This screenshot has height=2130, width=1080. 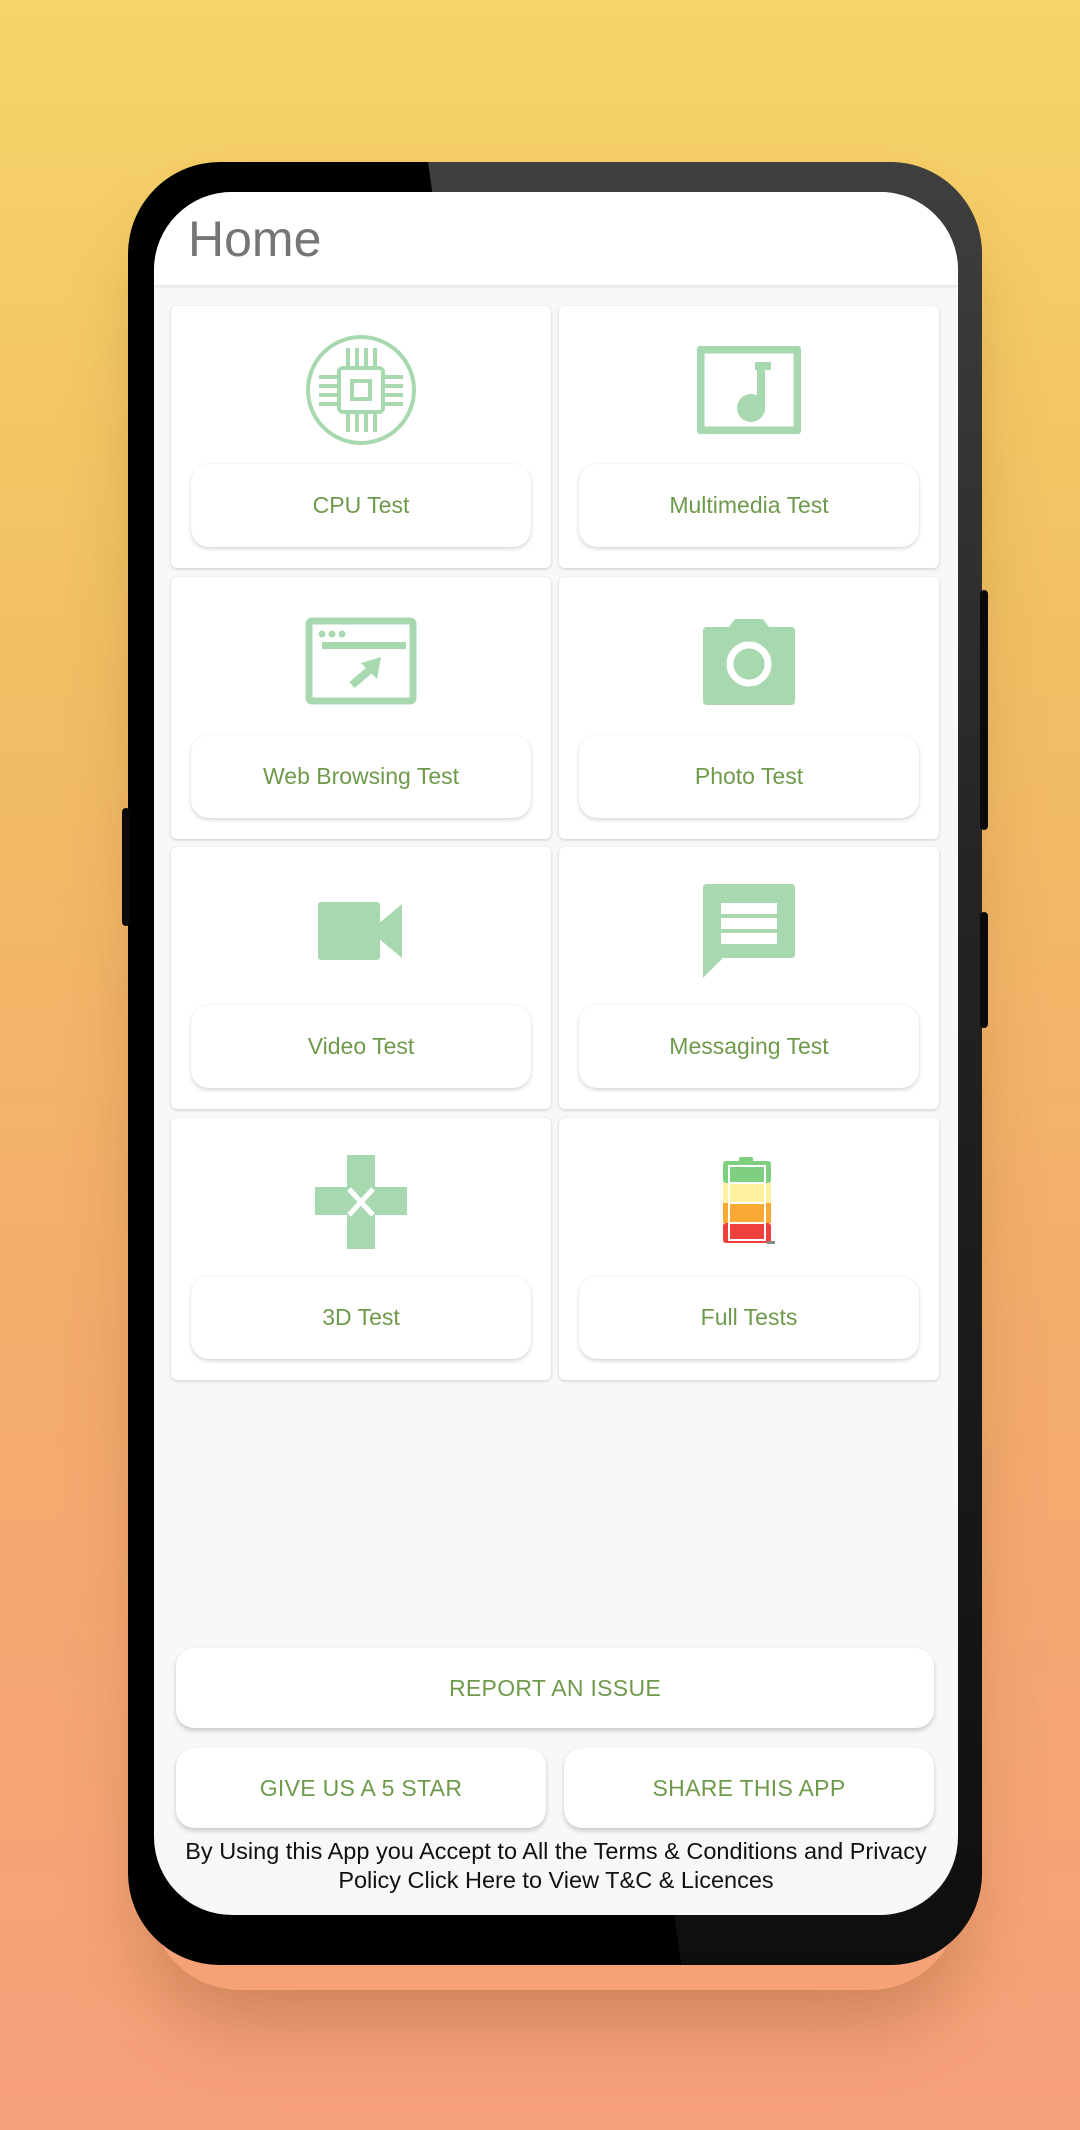 What do you see at coordinates (361, 1317) in the screenshot?
I see `3d-test-button: 3D Test` at bounding box center [361, 1317].